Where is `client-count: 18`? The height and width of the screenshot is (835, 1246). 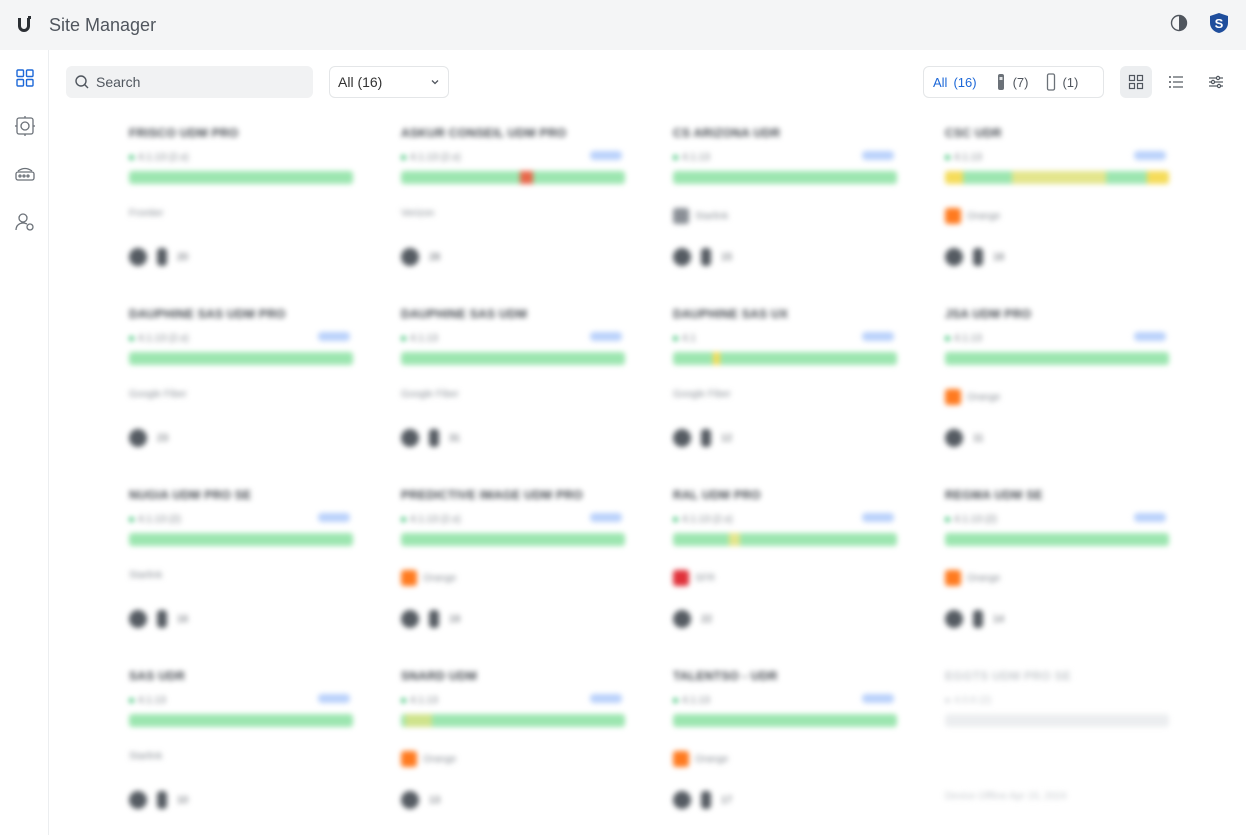 client-count: 18 is located at coordinates (999, 257).